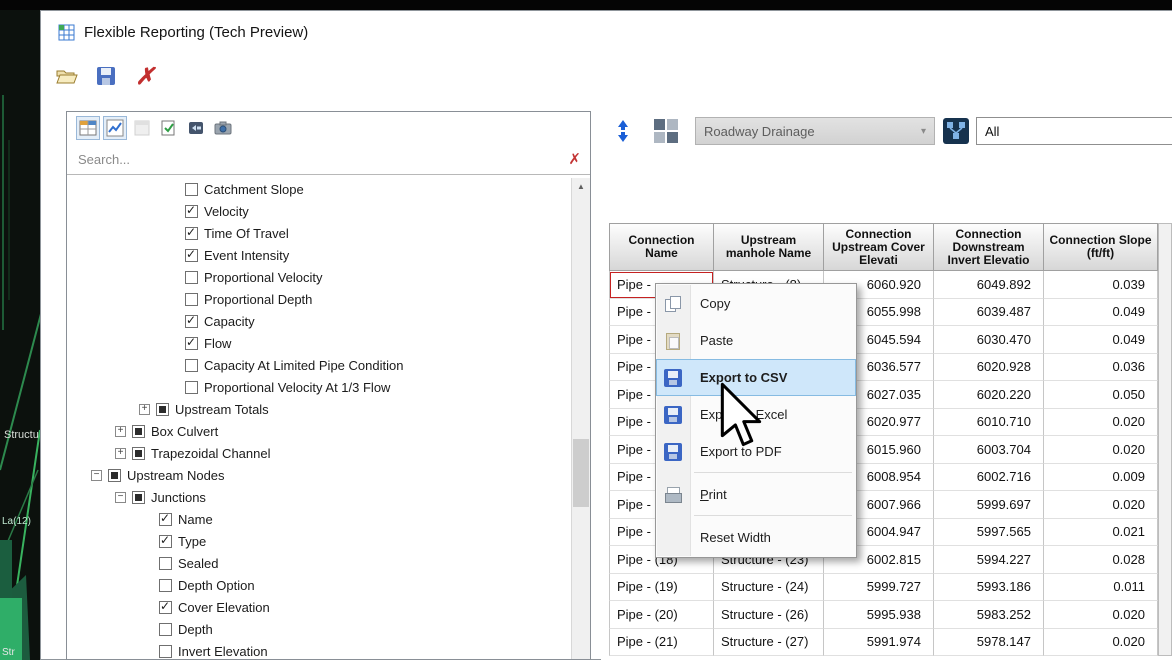 This screenshot has height=660, width=1172. I want to click on cell-name: Pipe - (21), so click(661, 642).